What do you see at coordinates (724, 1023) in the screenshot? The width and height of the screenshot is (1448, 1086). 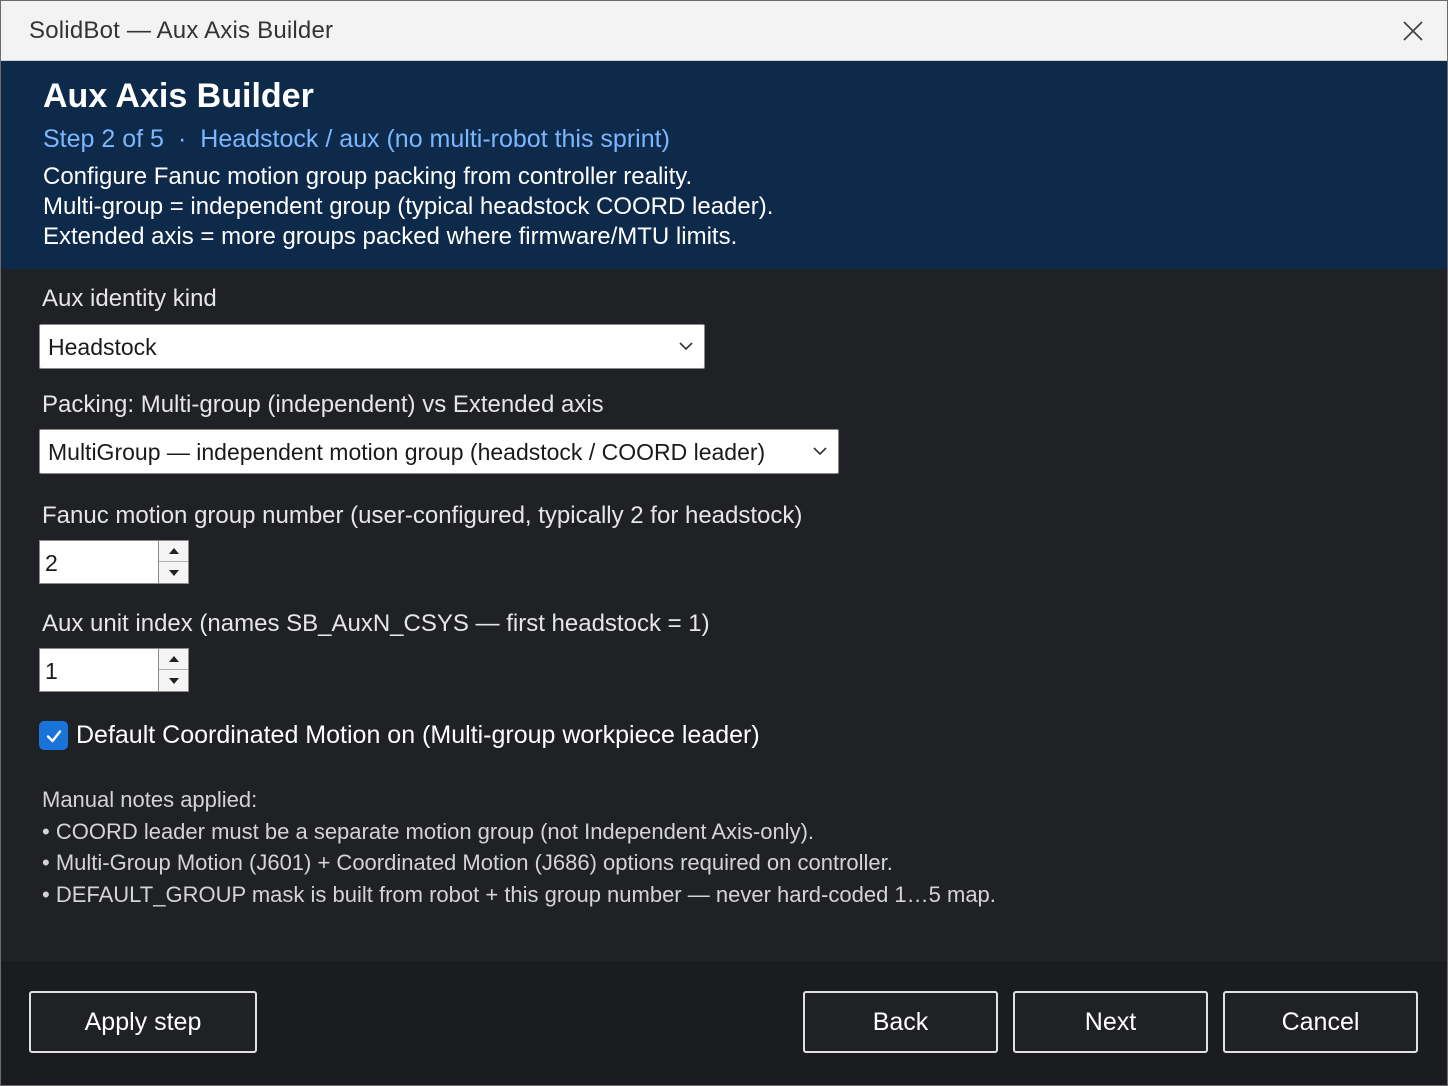 I see `button-bar: Apply step Back Next Cancel` at bounding box center [724, 1023].